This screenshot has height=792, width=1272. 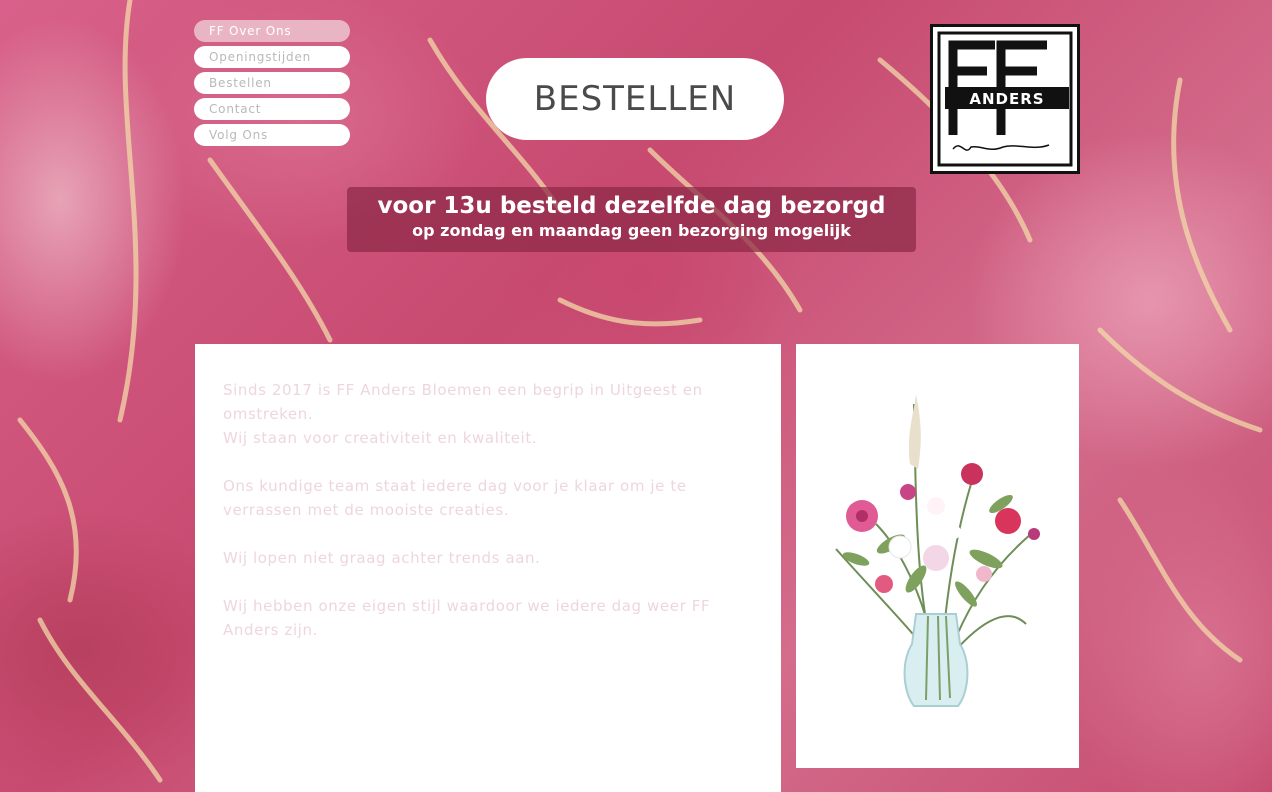 I want to click on ff-anders-logo: ANDERS, so click(x=1005, y=99).